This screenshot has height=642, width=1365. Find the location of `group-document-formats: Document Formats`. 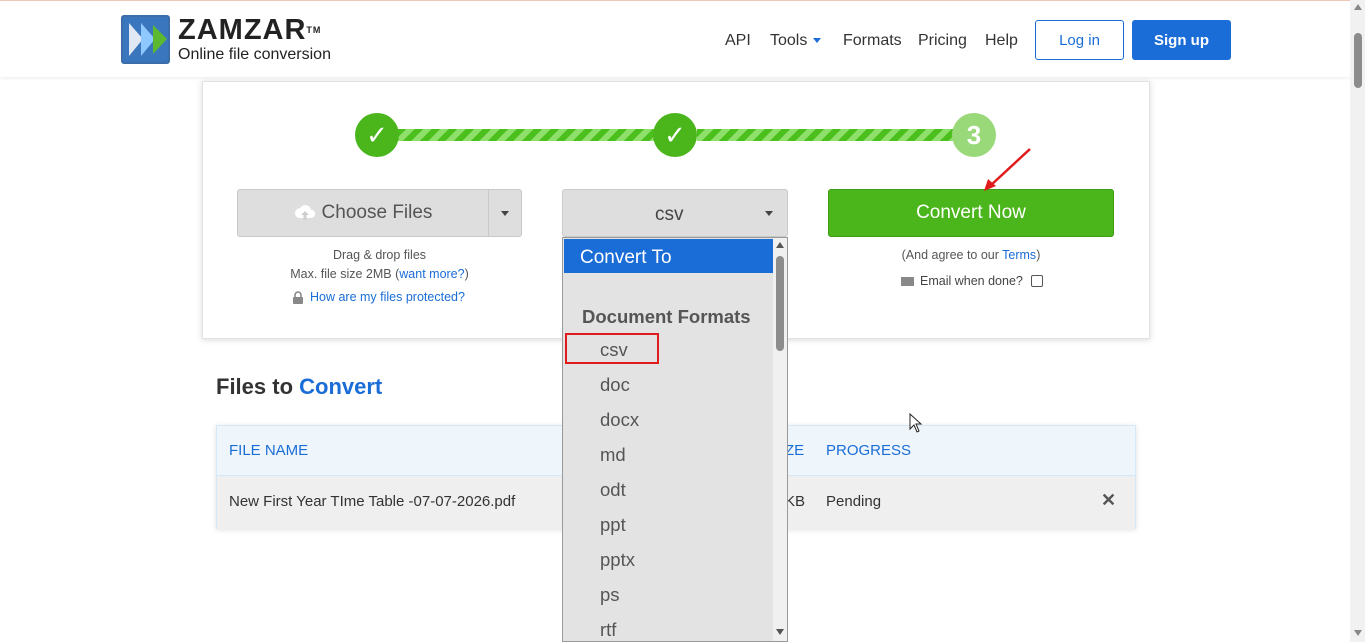

group-document-formats: Document Formats is located at coordinates (666, 316).